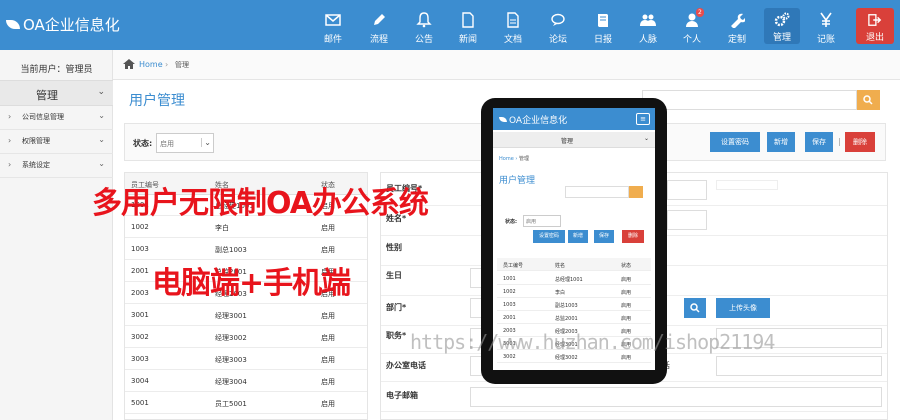  What do you see at coordinates (692, 25) in the screenshot?
I see `nav-personal: 2 个人` at bounding box center [692, 25].